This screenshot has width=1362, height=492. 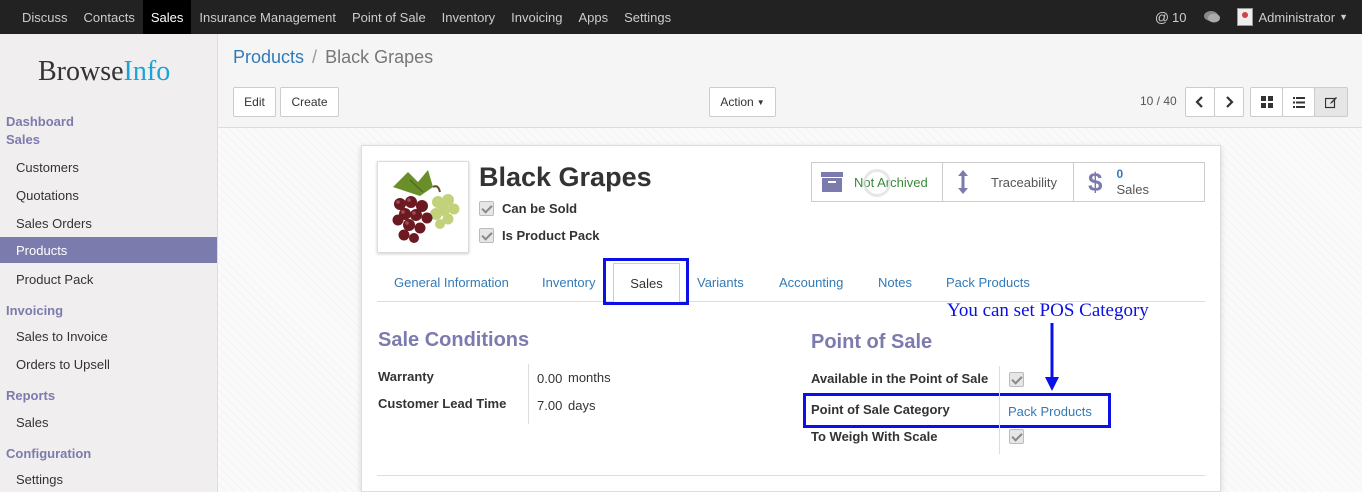 What do you see at coordinates (549, 378) in the screenshot?
I see `warranty-value: 0.00` at bounding box center [549, 378].